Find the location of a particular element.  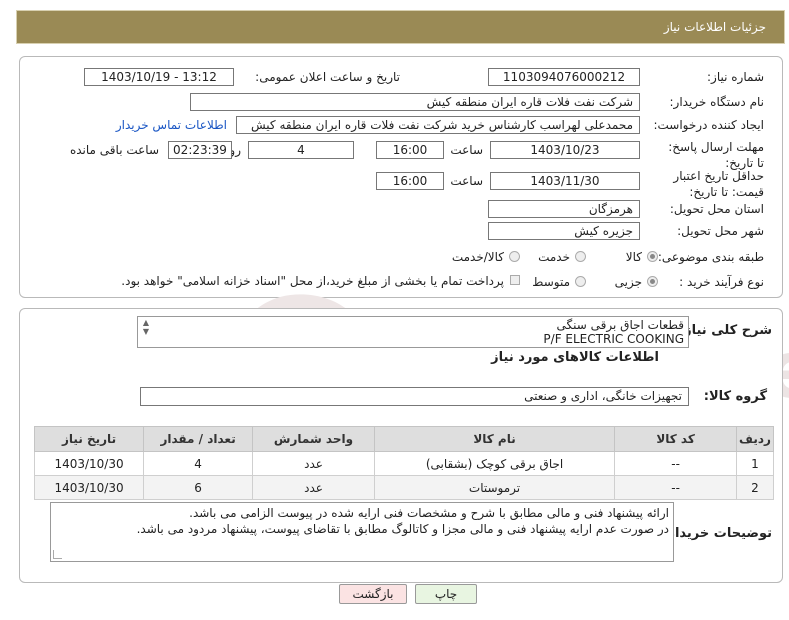

description-label: شرح کلی نیاز: is located at coordinates (725, 330).